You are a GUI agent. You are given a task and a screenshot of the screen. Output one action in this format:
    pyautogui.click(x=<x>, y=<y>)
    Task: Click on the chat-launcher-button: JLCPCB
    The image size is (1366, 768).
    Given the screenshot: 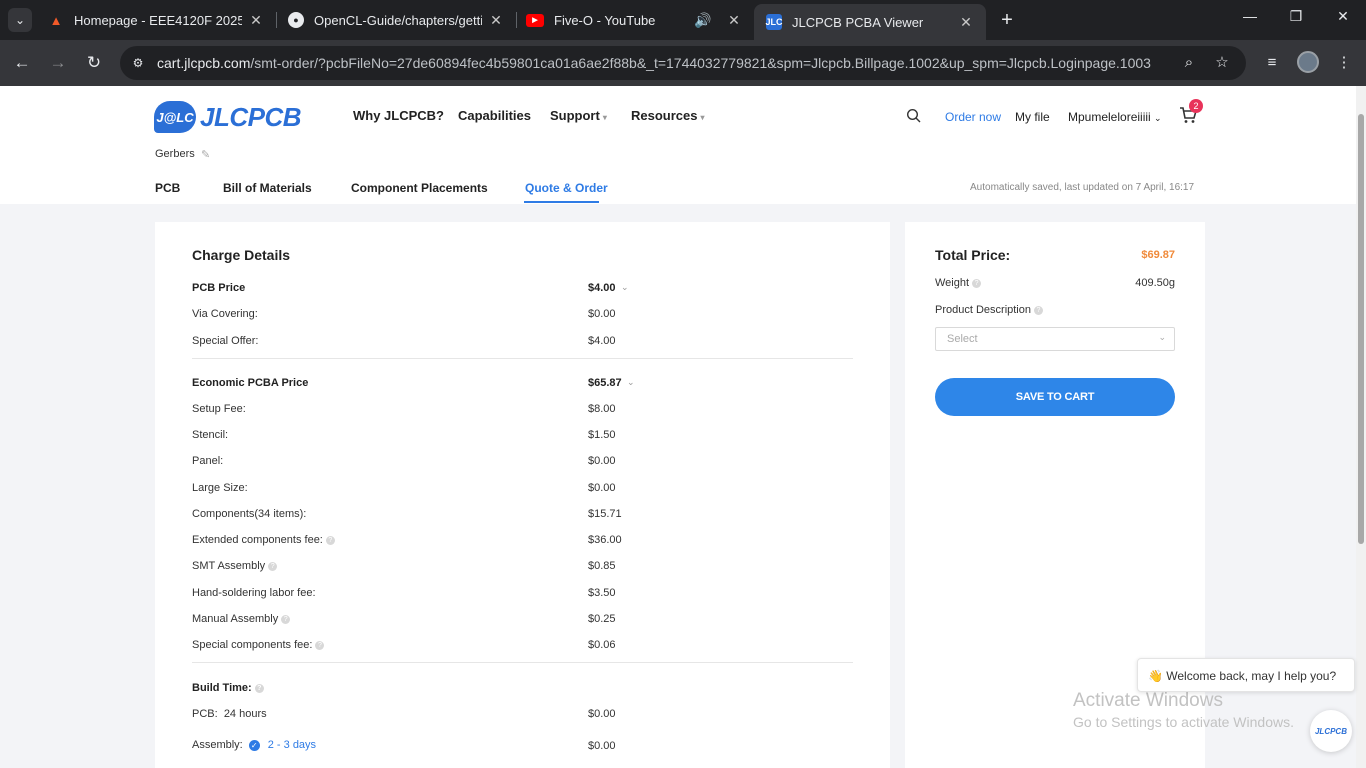 What is the action you would take?
    pyautogui.click(x=1331, y=731)
    